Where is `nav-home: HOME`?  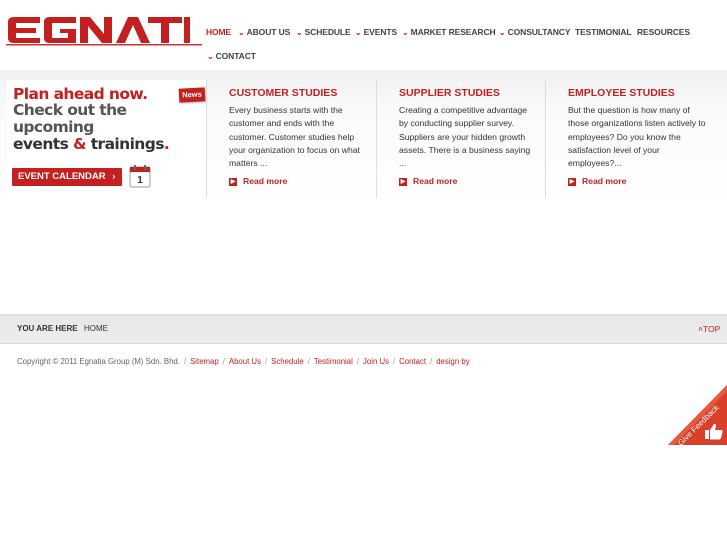 nav-home: HOME is located at coordinates (218, 32).